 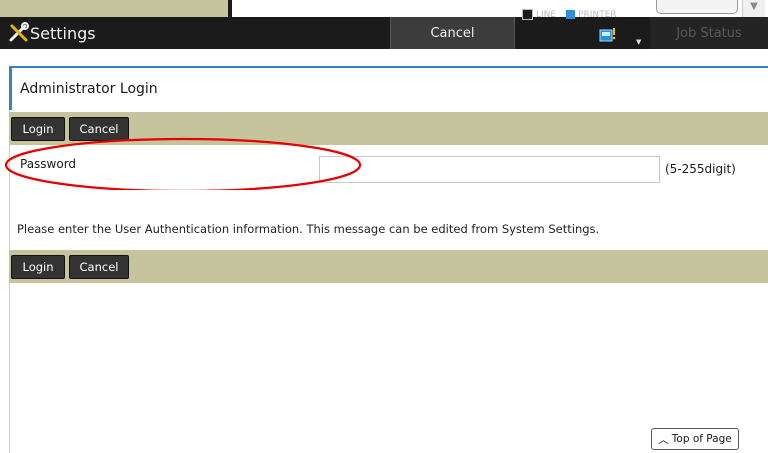 What do you see at coordinates (48, 164) in the screenshot?
I see `password-label: Password` at bounding box center [48, 164].